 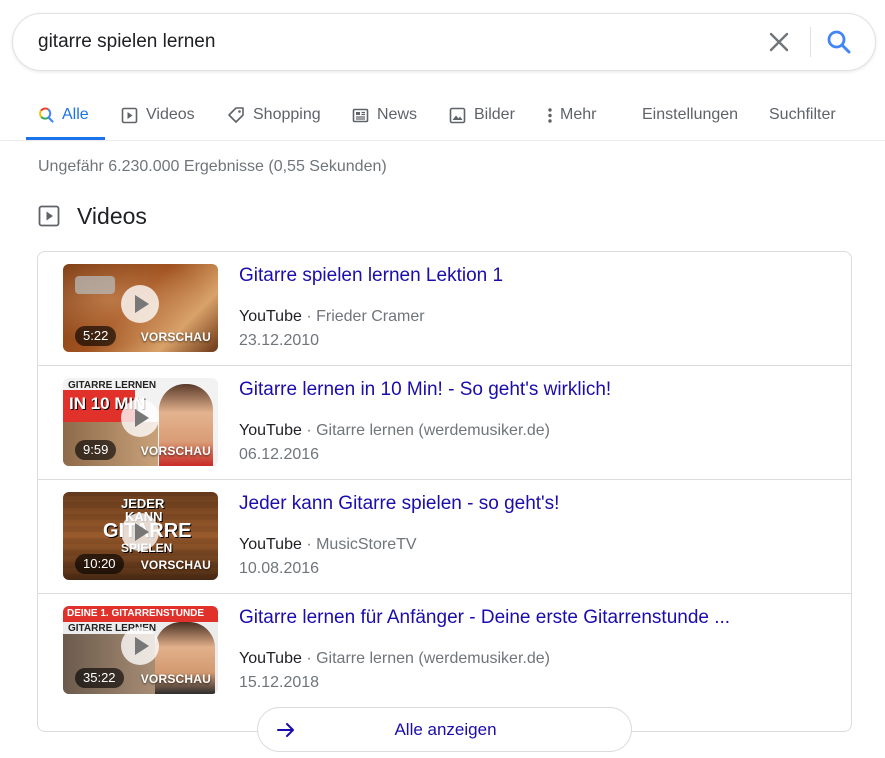 I want to click on tag-icon, so click(x=236, y=115).